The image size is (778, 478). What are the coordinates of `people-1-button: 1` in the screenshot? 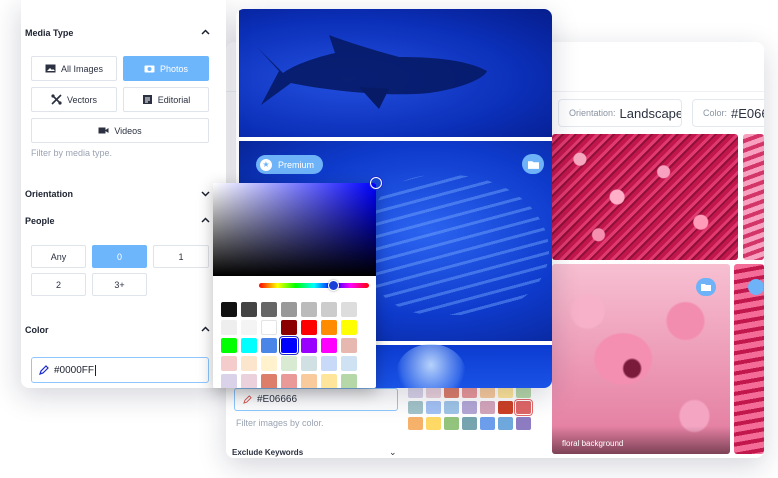 It's located at (181, 256).